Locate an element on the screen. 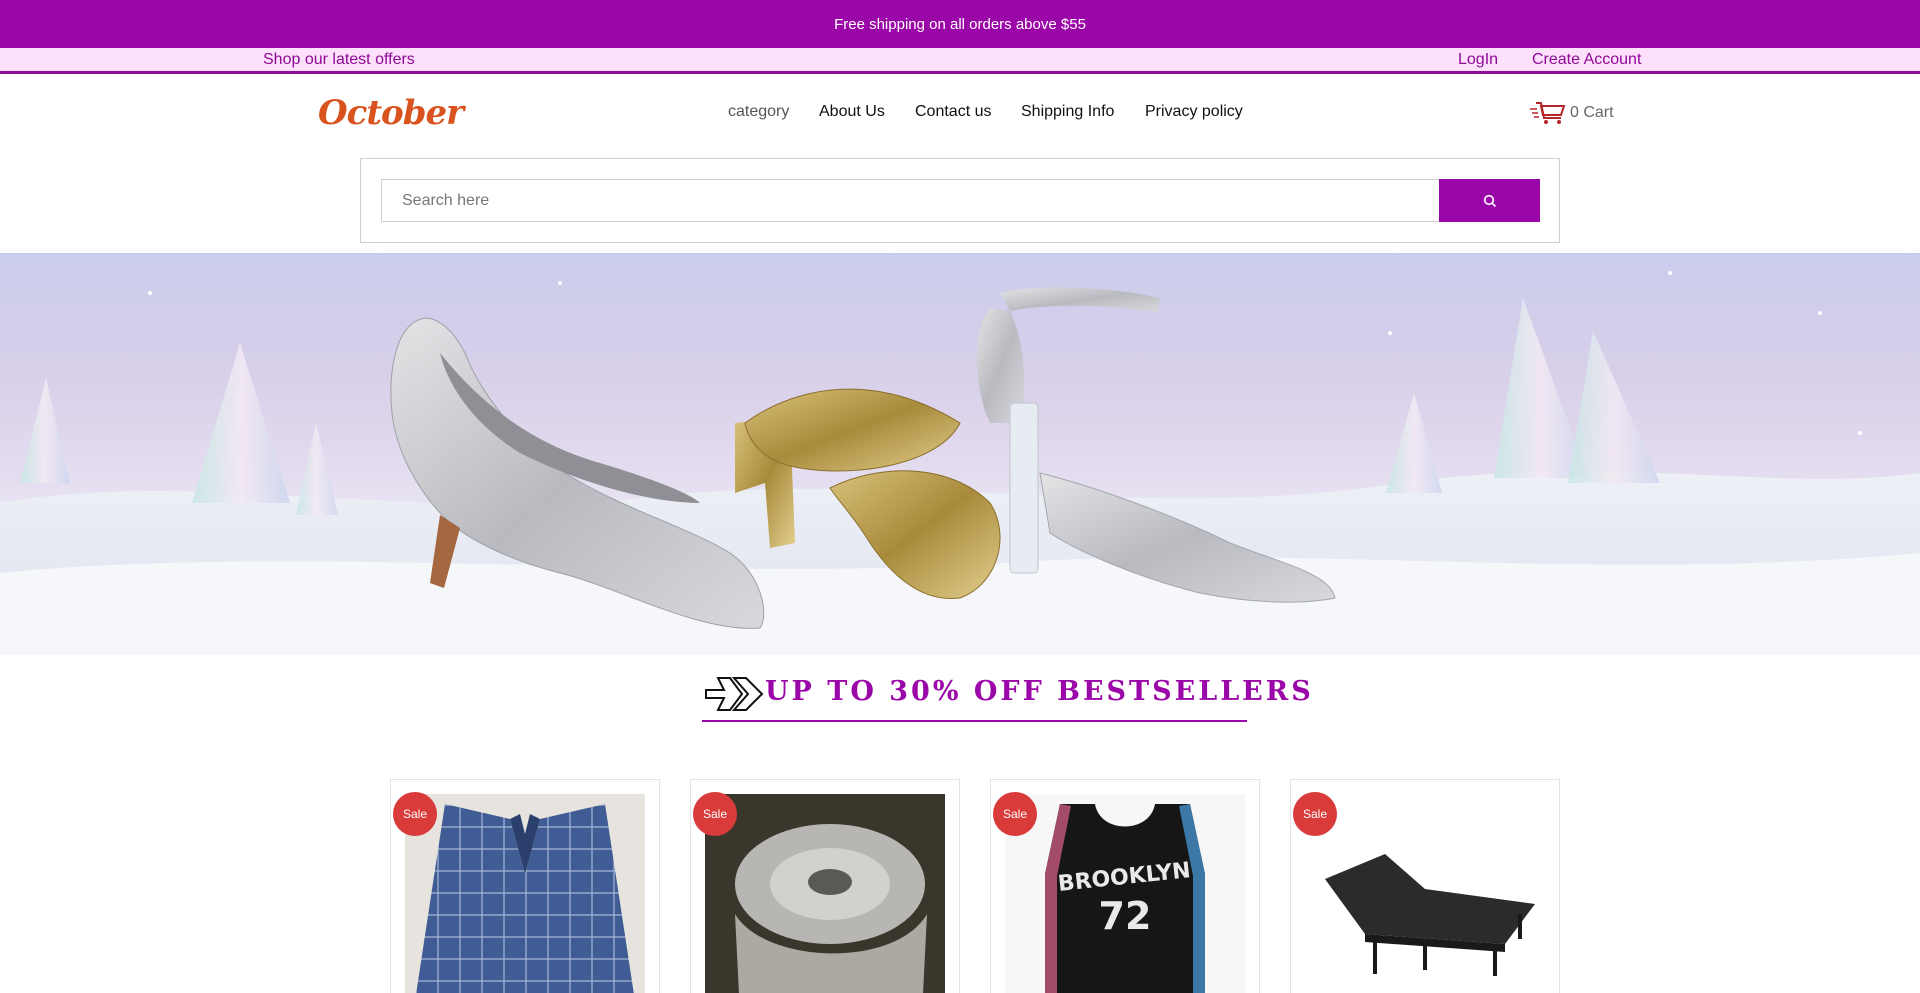 The width and height of the screenshot is (1920, 993). product-card: Sale BROOKLYN 72 is located at coordinates (1125, 886).